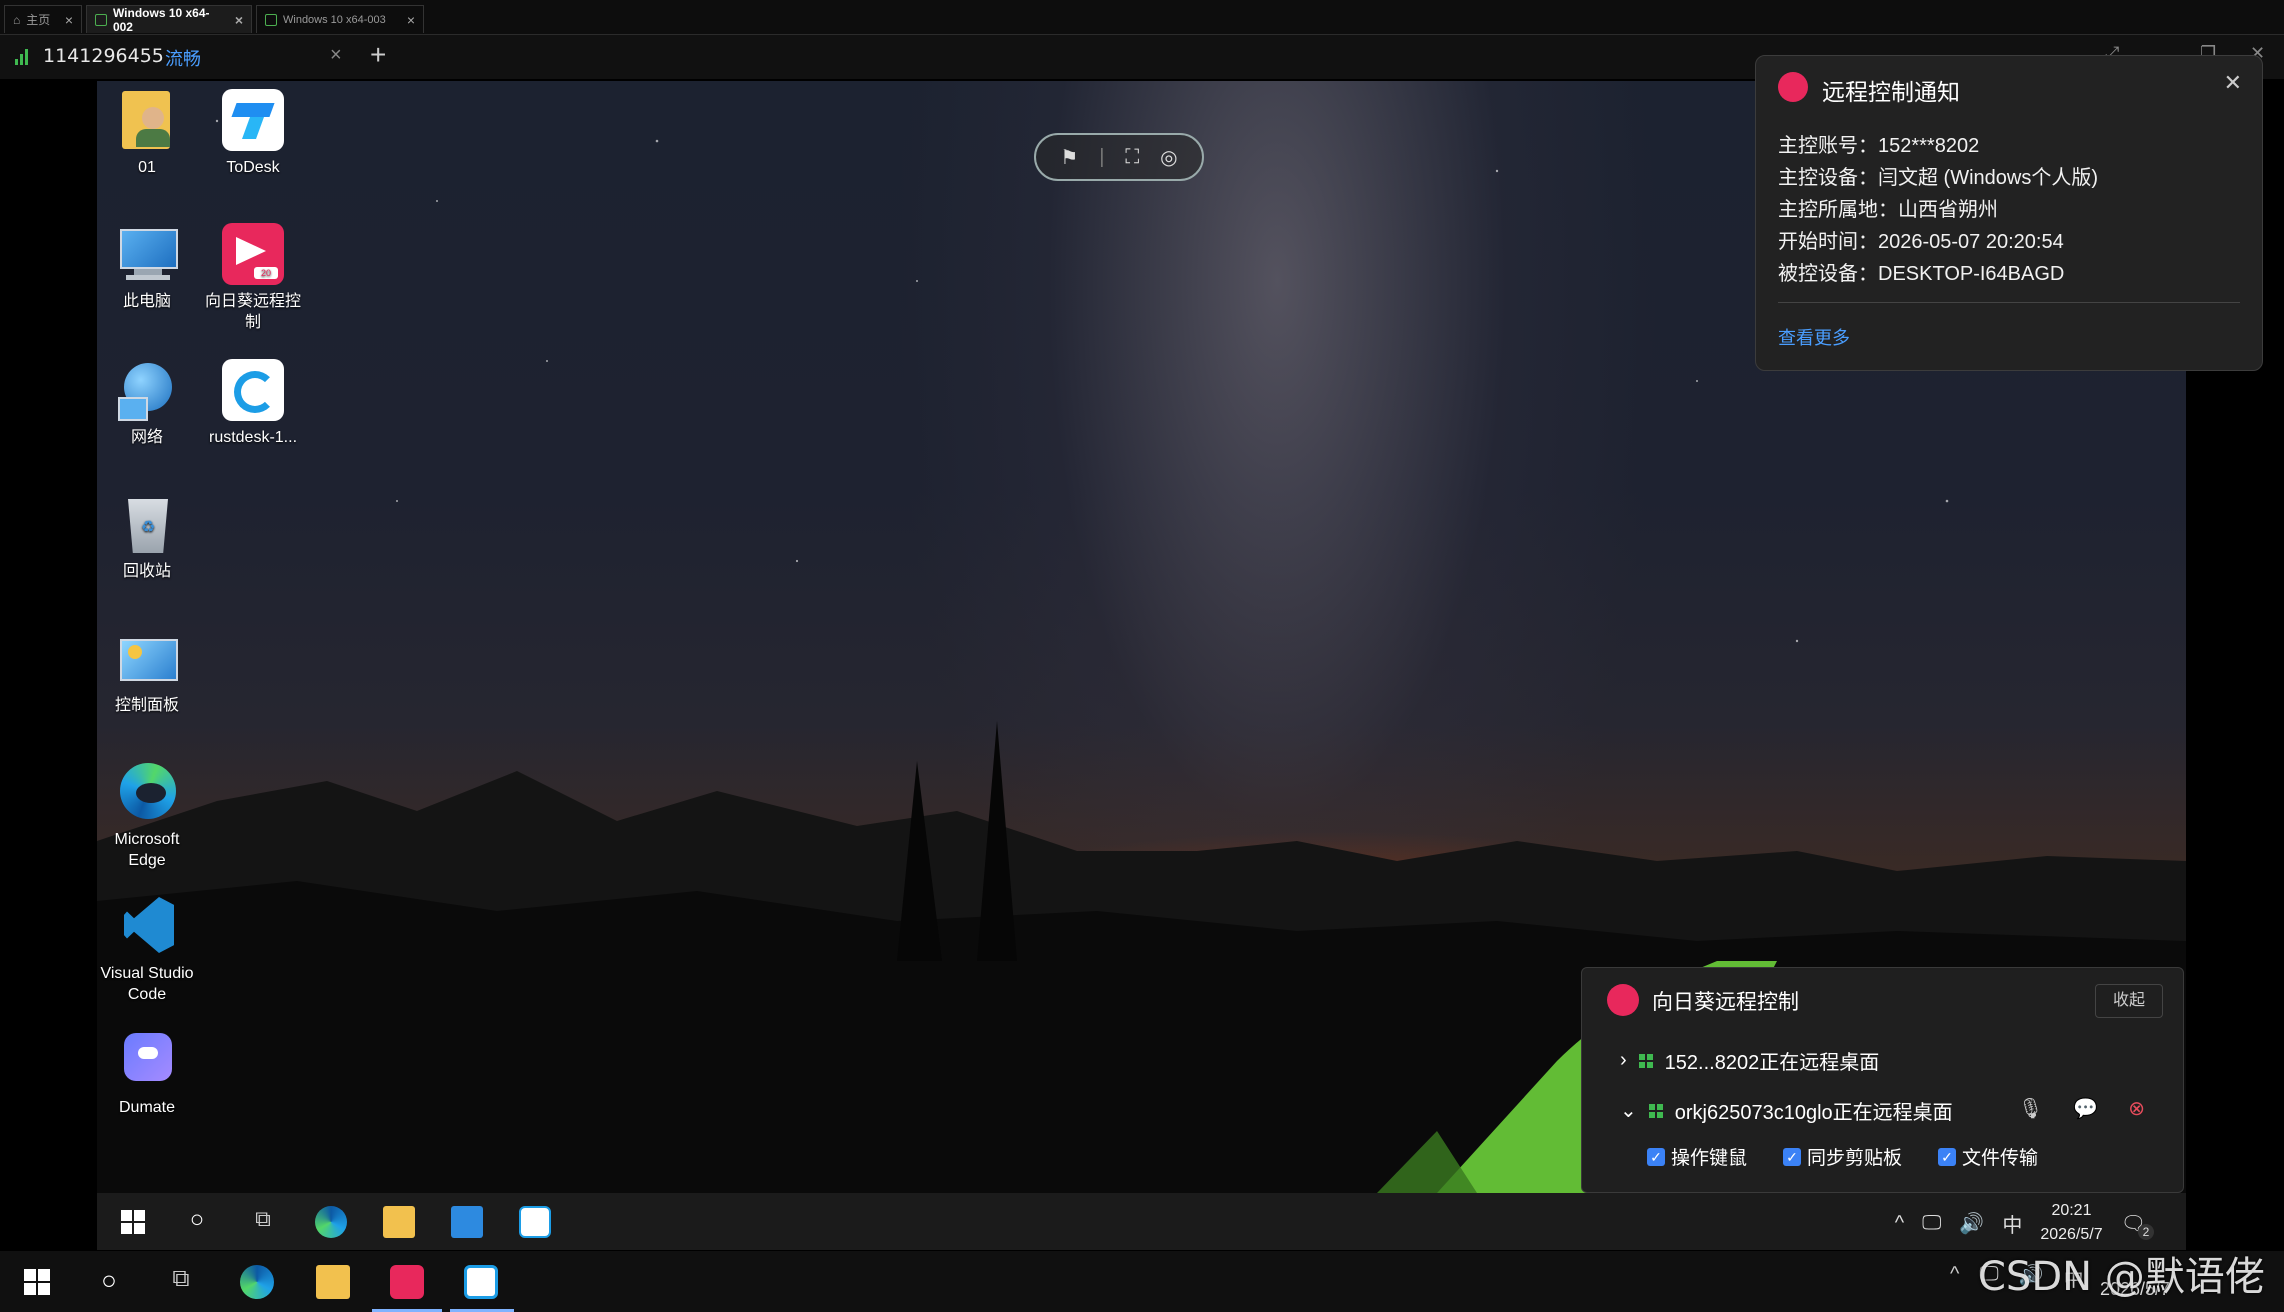 This screenshot has height=1312, width=2284. What do you see at coordinates (253, 132) in the screenshot?
I see `desktop-icon-todesk: ToDesk` at bounding box center [253, 132].